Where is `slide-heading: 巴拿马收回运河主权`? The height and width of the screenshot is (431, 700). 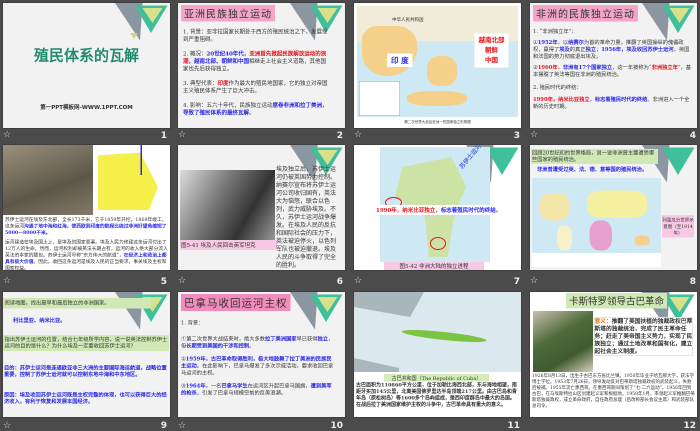
slide-heading: 巴拿马收回运河主权 is located at coordinates (236, 302).